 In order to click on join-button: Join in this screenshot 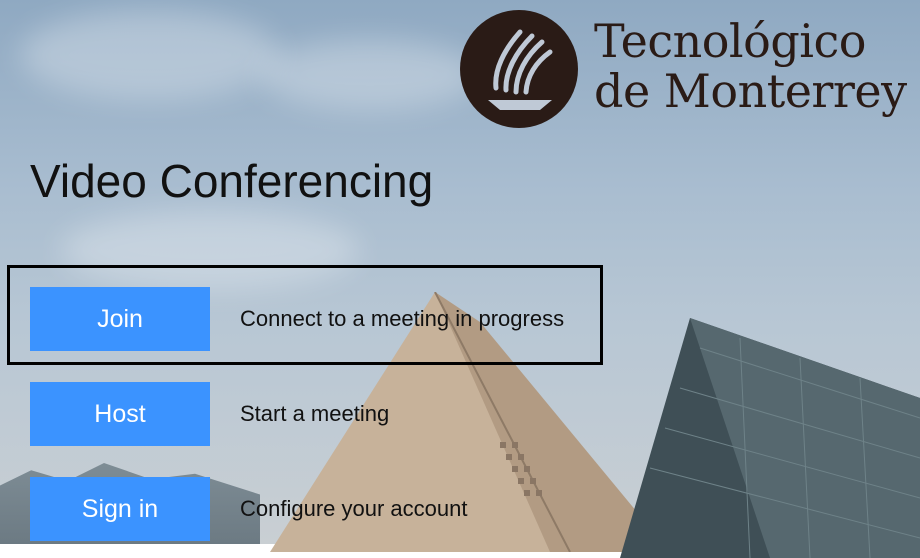, I will do `click(120, 319)`.